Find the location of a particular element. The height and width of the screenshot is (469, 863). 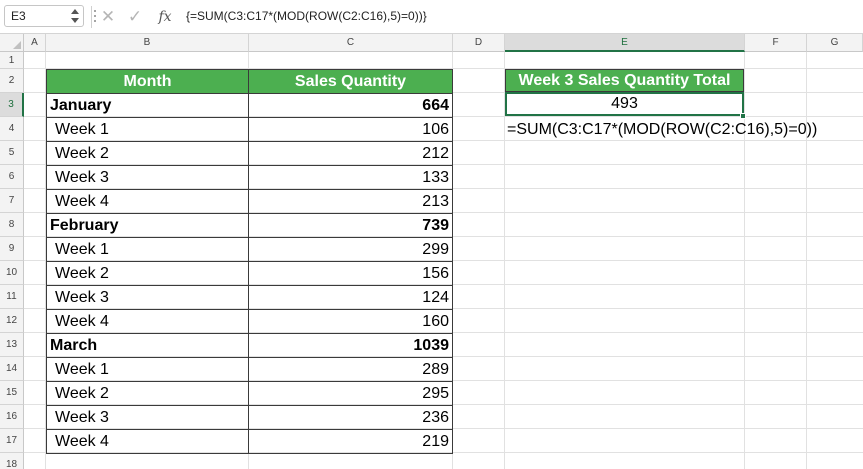

name-box-stepper-icon is located at coordinates (75, 16).